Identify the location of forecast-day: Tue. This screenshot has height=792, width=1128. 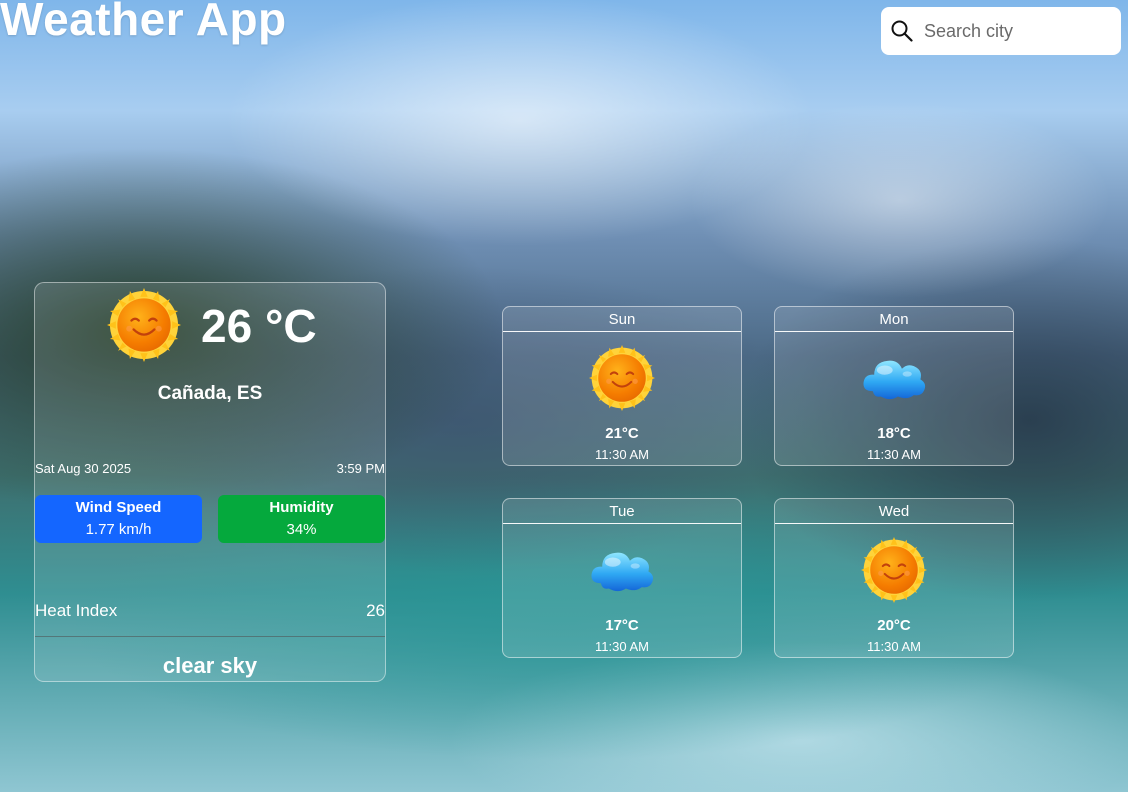
(622, 511).